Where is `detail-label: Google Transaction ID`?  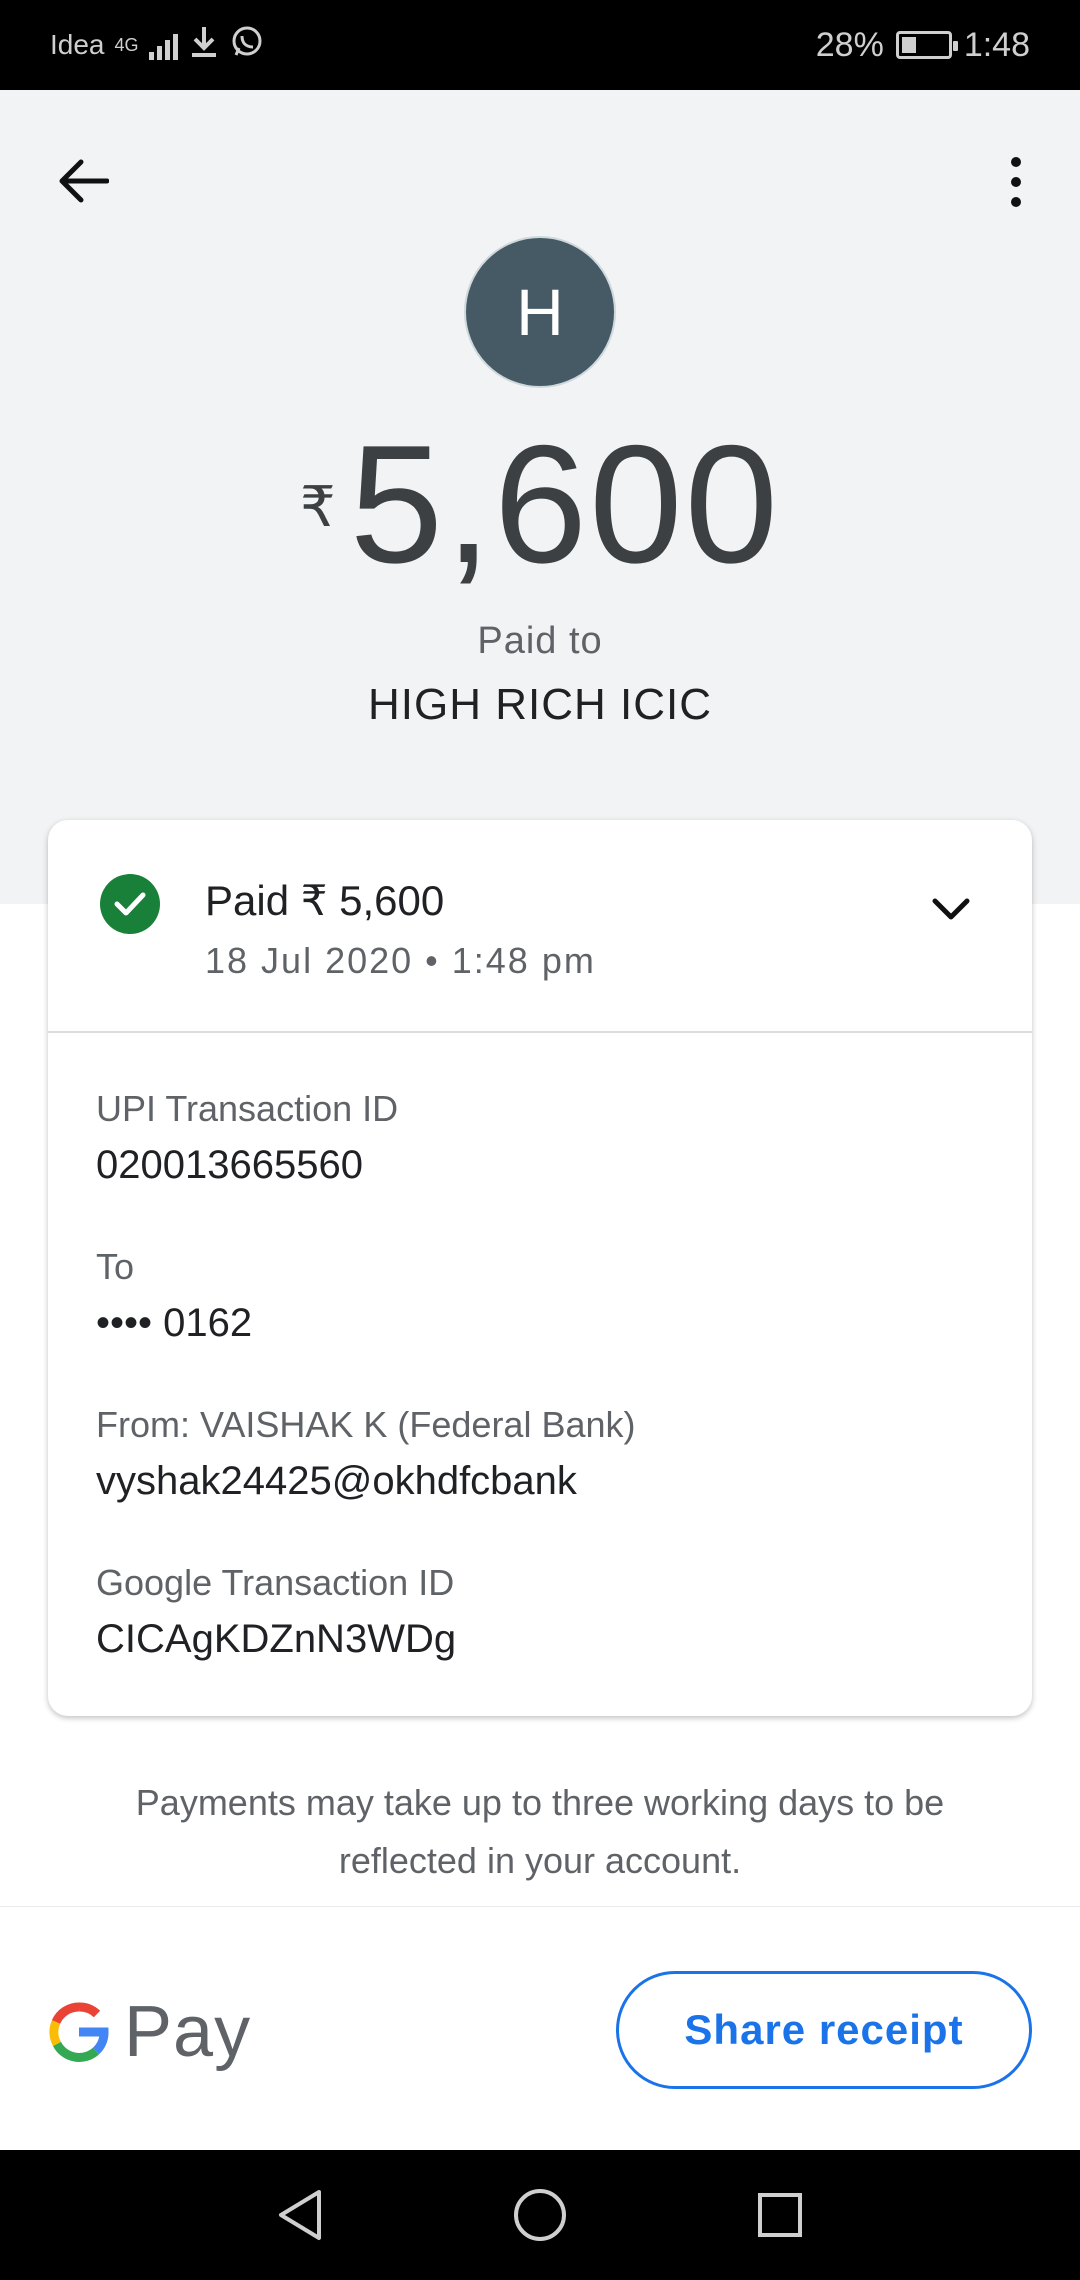
detail-label: Google Transaction ID is located at coordinates (275, 1582).